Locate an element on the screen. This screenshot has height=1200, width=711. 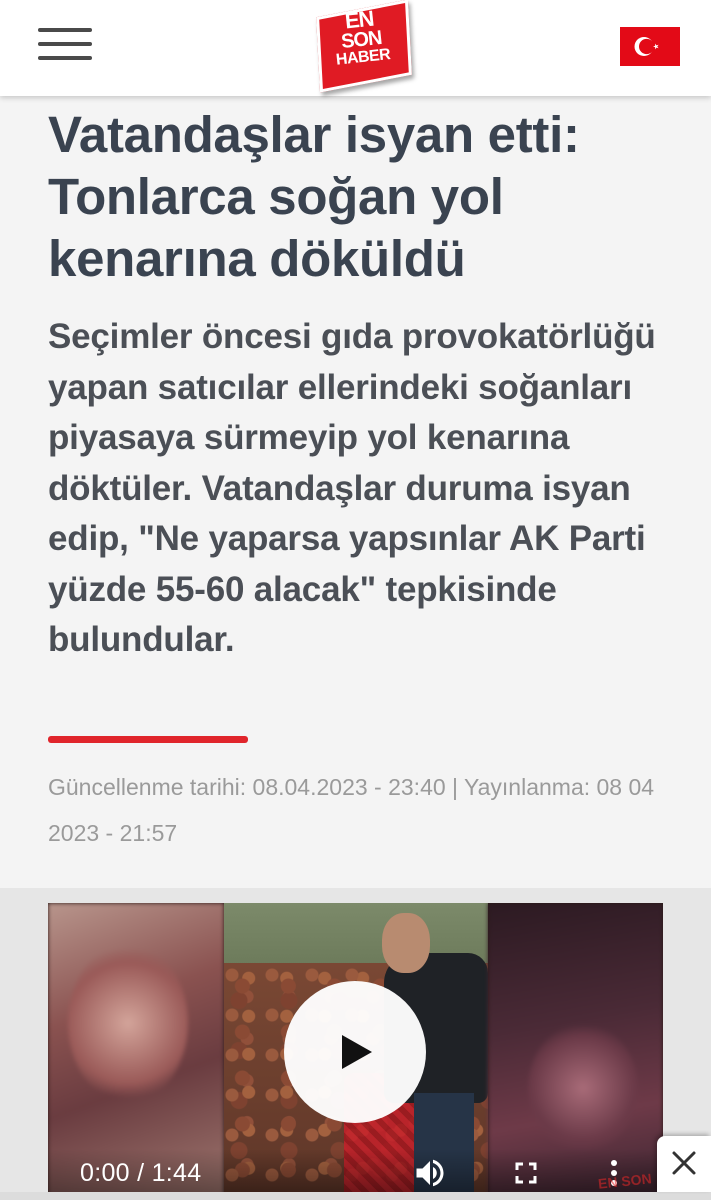
accent-divider is located at coordinates (148, 739).